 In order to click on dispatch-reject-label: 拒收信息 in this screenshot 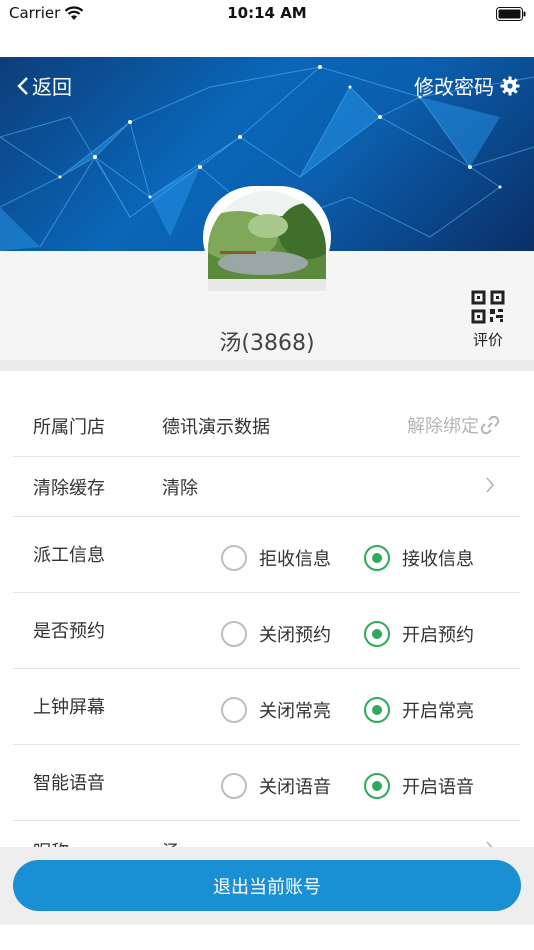, I will do `click(295, 559)`.